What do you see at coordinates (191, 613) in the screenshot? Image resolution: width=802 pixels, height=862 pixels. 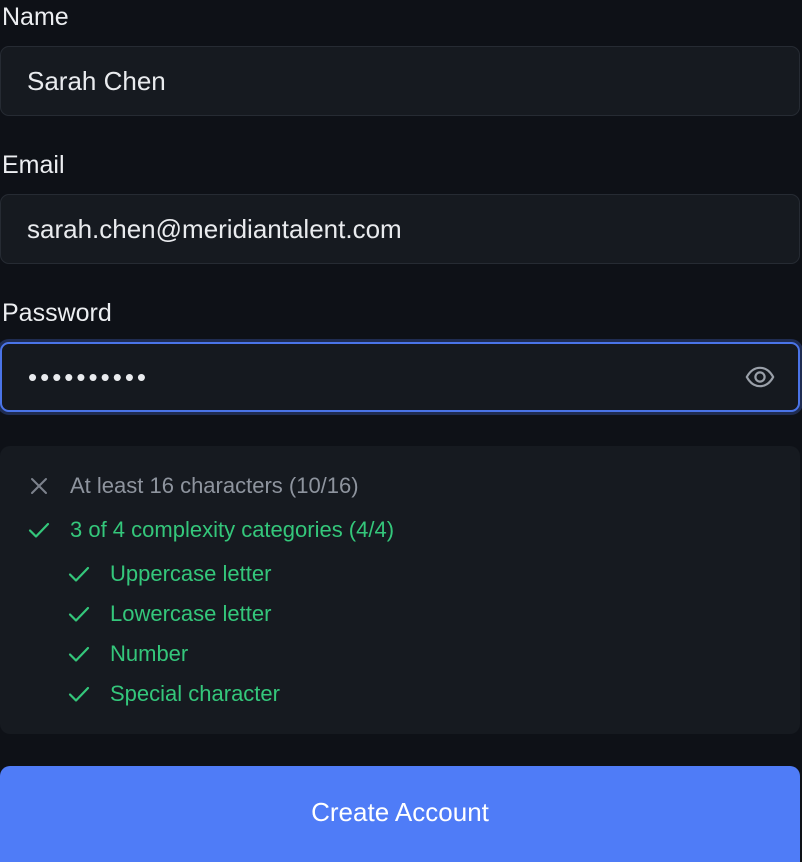 I see `requirement-lowercase-text: Lowercase letter` at bounding box center [191, 613].